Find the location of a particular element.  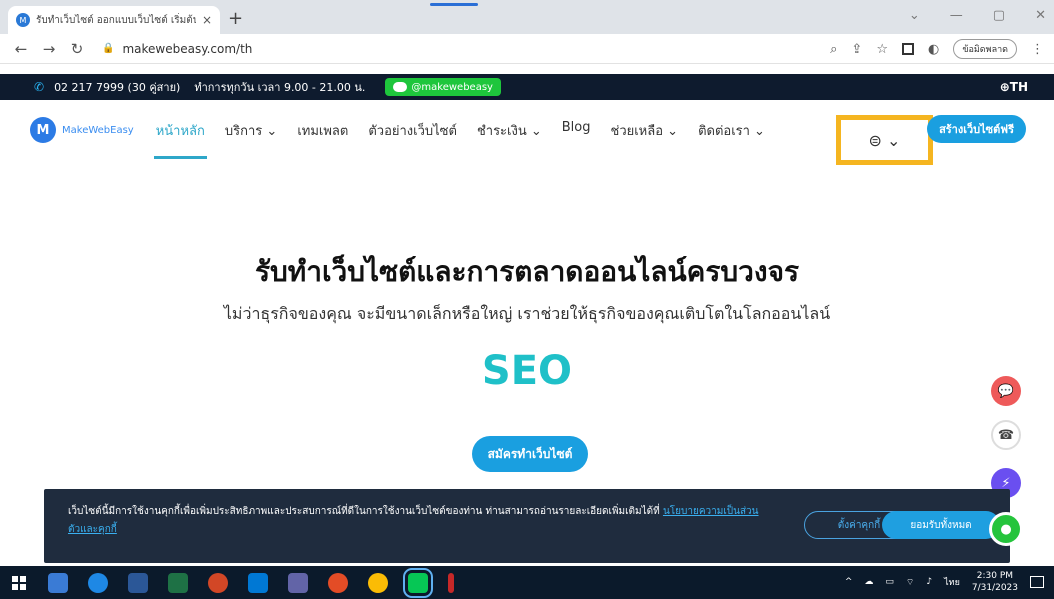

taskbar-apps is located at coordinates (251, 582).